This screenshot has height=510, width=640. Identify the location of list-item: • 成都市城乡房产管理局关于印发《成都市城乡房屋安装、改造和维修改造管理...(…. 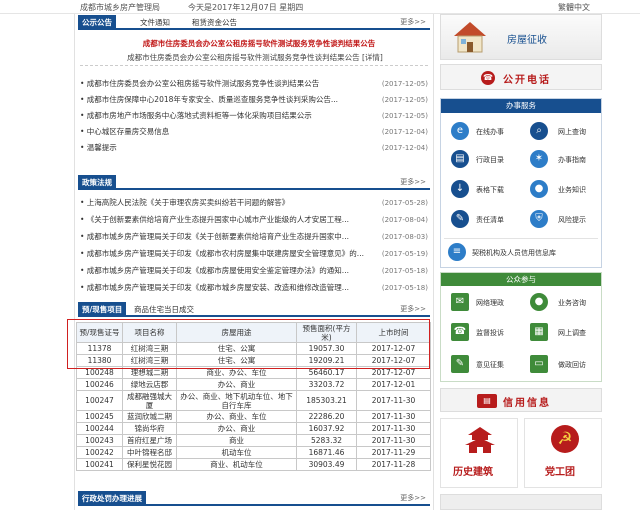
(254, 288).